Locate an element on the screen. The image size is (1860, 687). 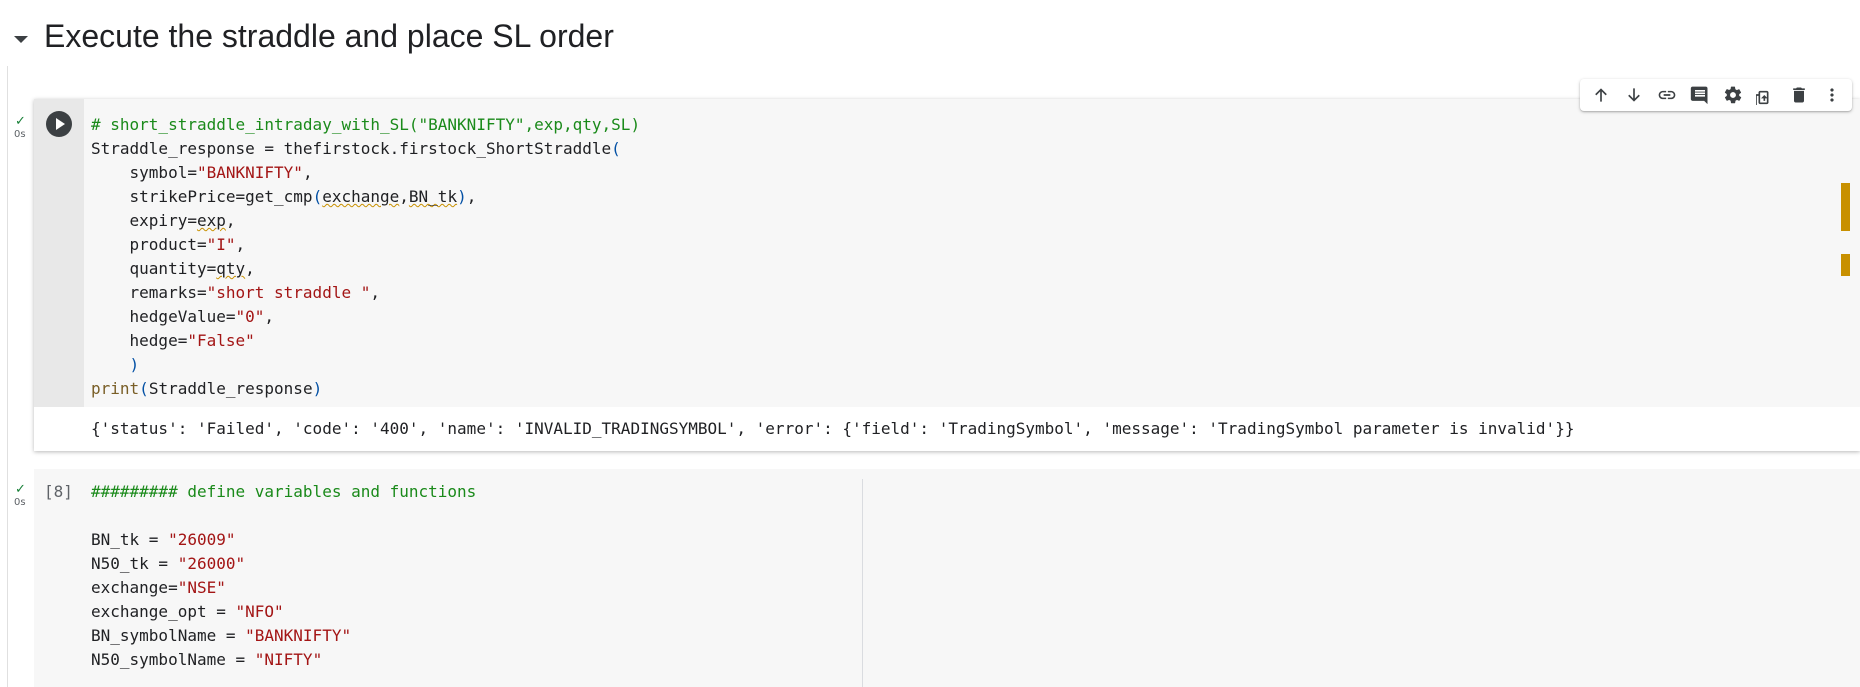
form-pane-divider is located at coordinates (862, 583).